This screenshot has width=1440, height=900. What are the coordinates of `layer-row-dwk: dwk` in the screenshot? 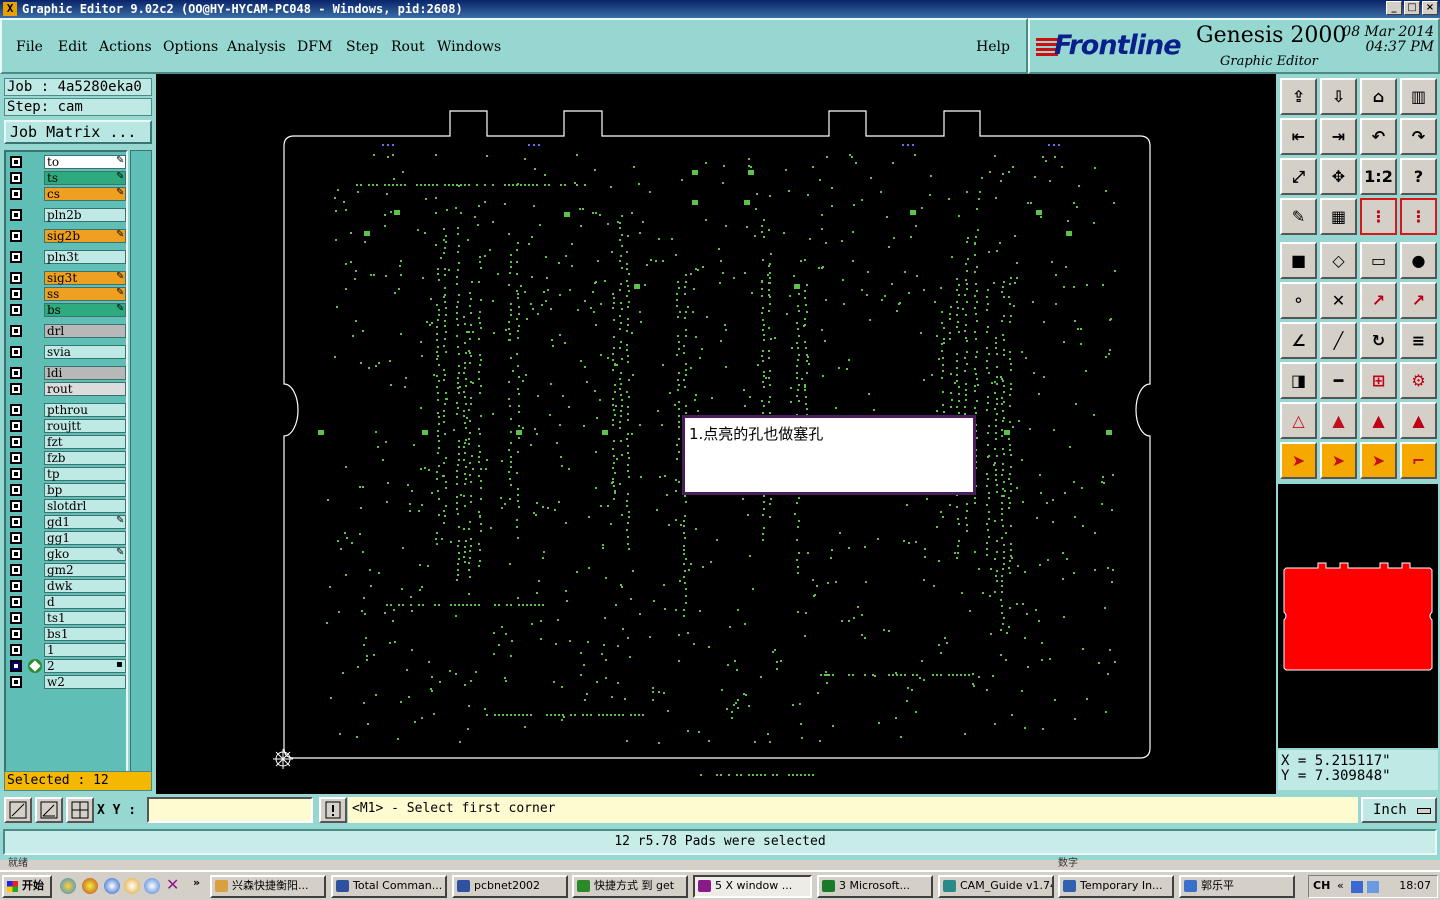 It's located at (67, 586).